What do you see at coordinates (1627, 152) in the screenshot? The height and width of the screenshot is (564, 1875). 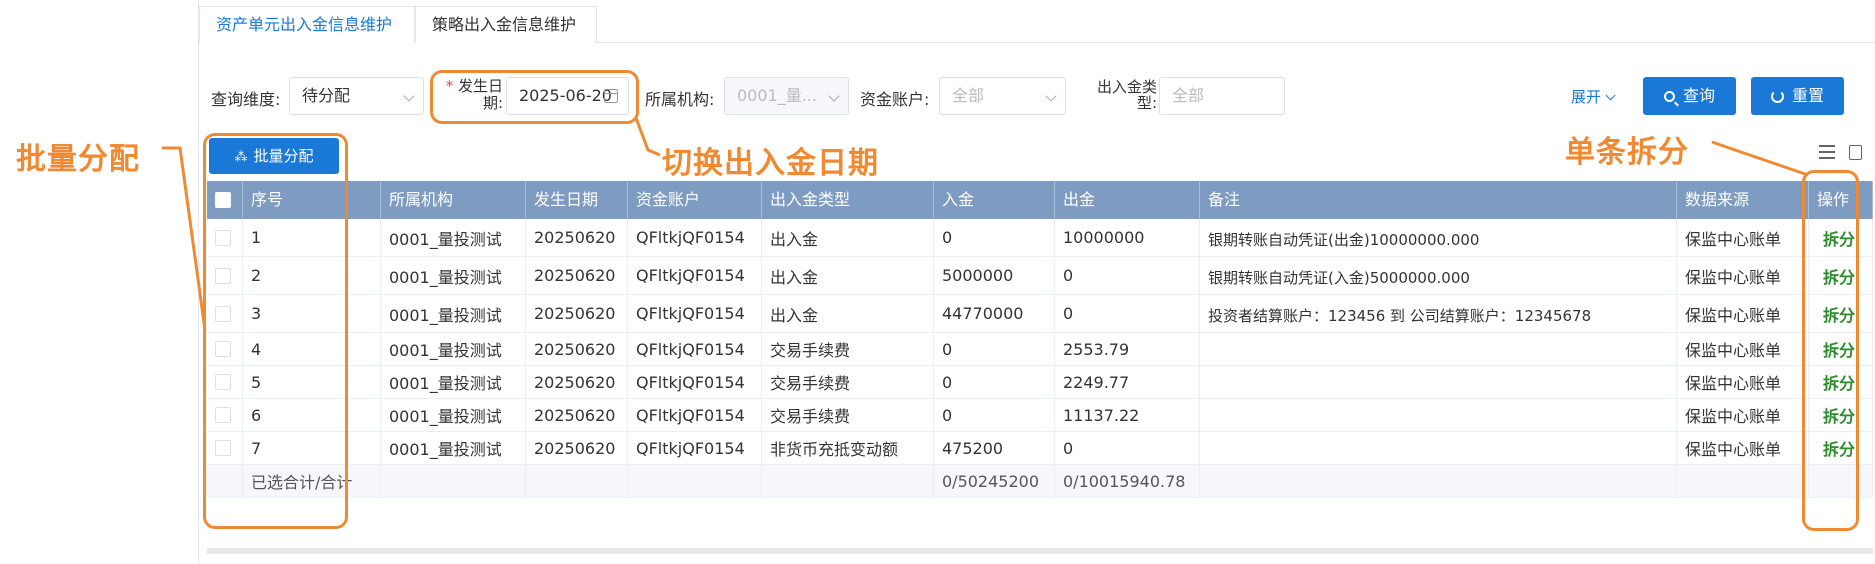 I see `annotation-split-text: 单条拆分` at bounding box center [1627, 152].